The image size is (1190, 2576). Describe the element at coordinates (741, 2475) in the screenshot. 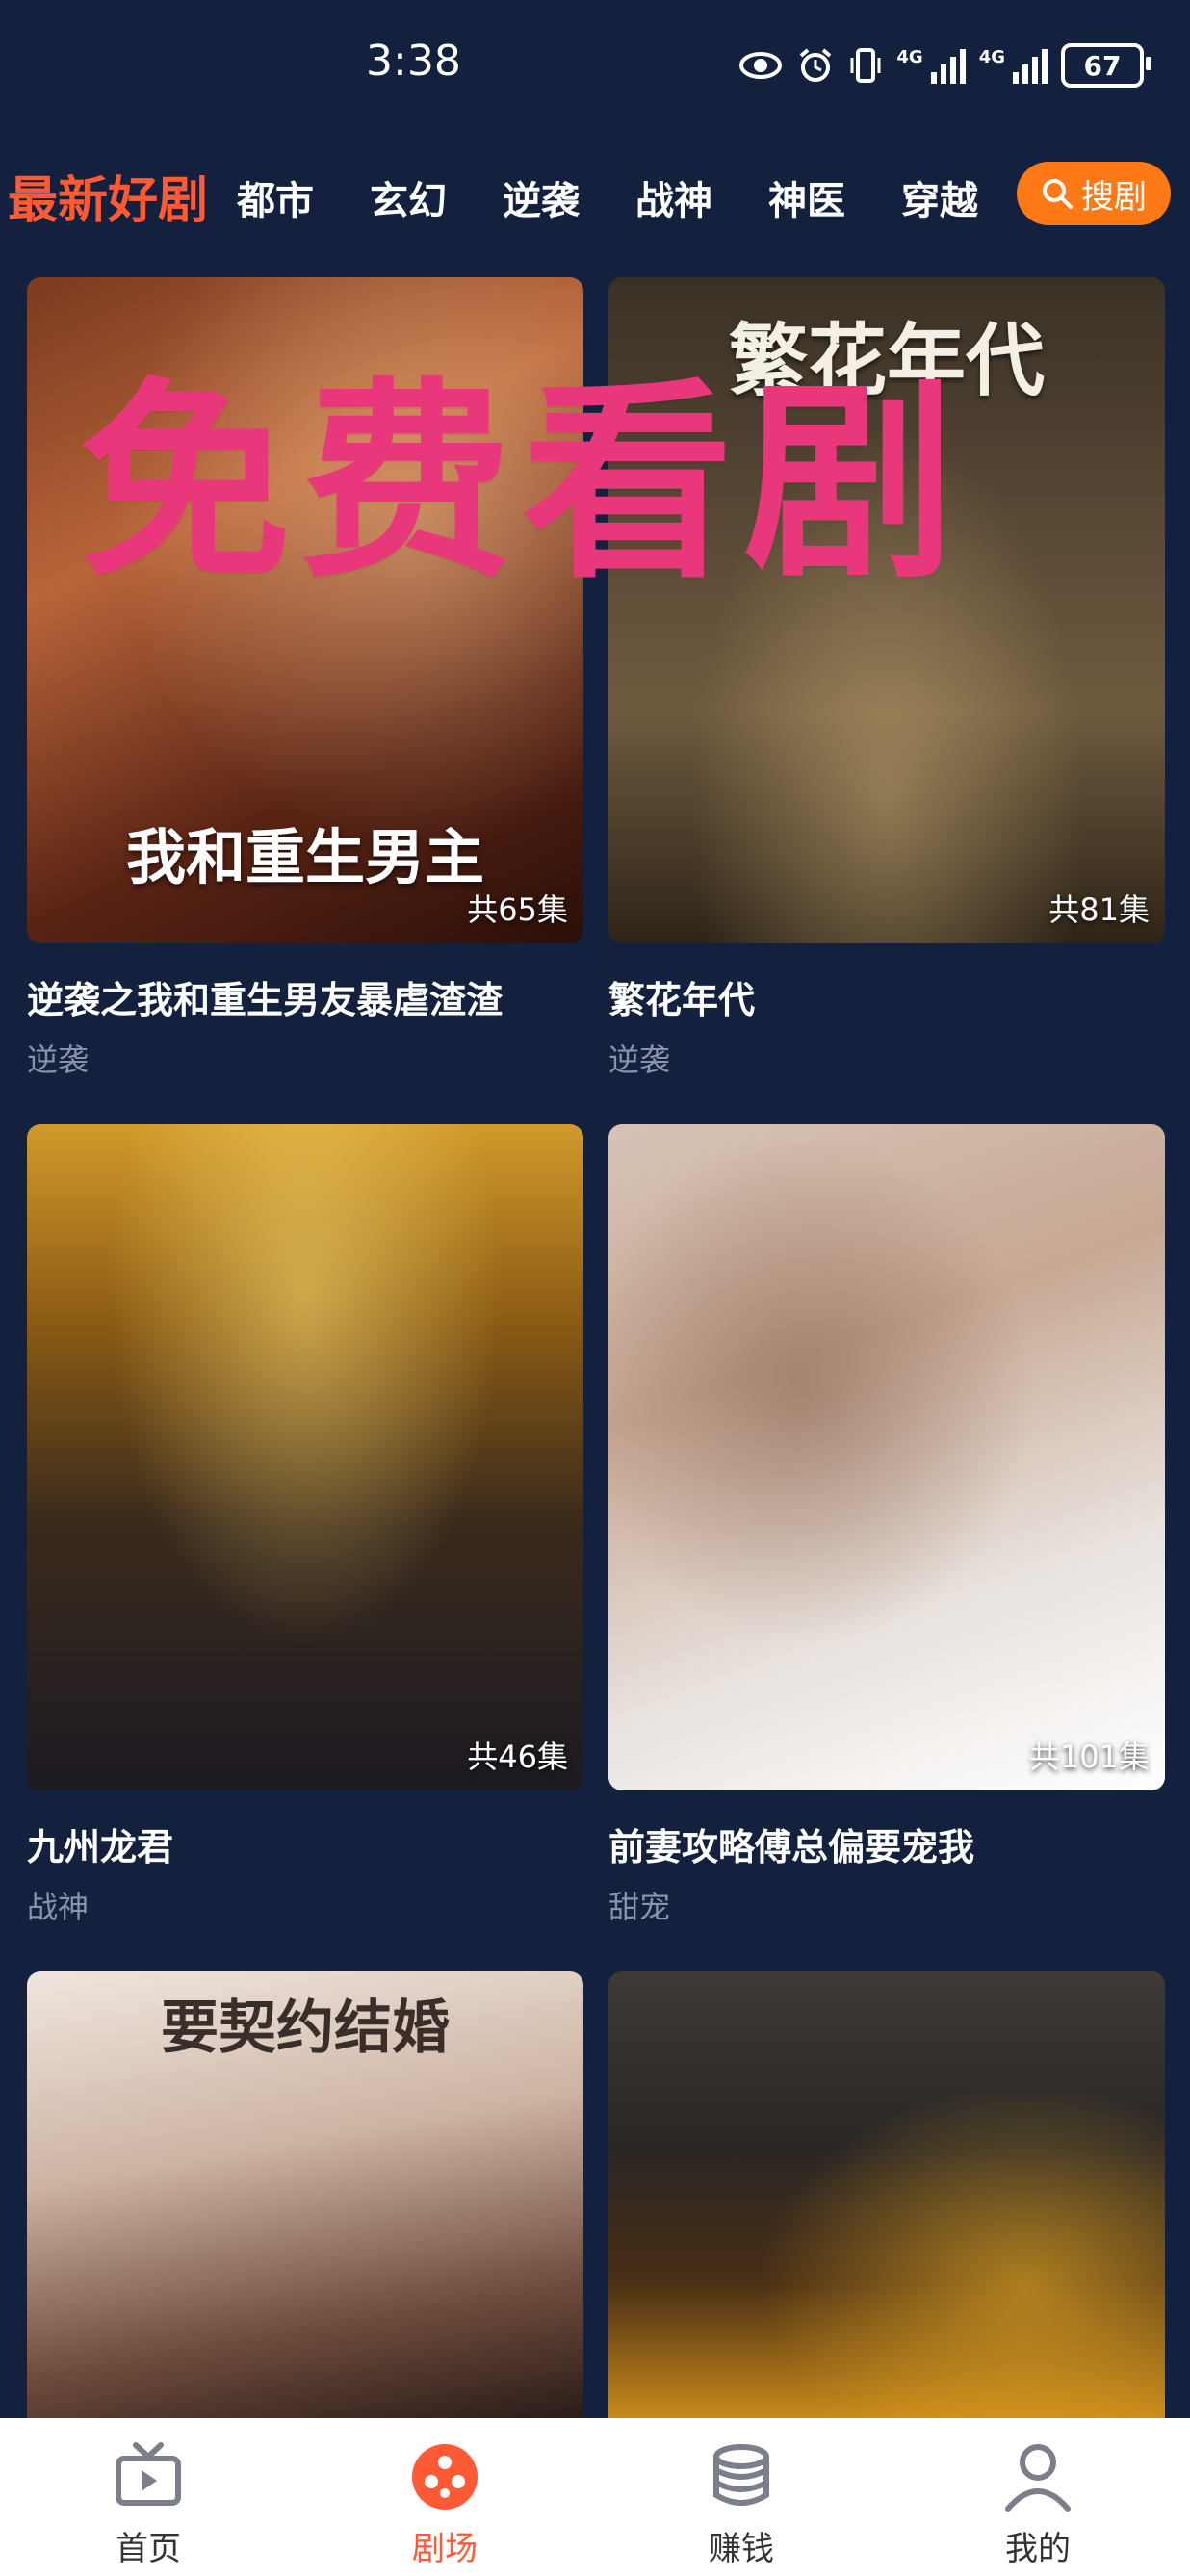

I see `coins-icon` at that location.